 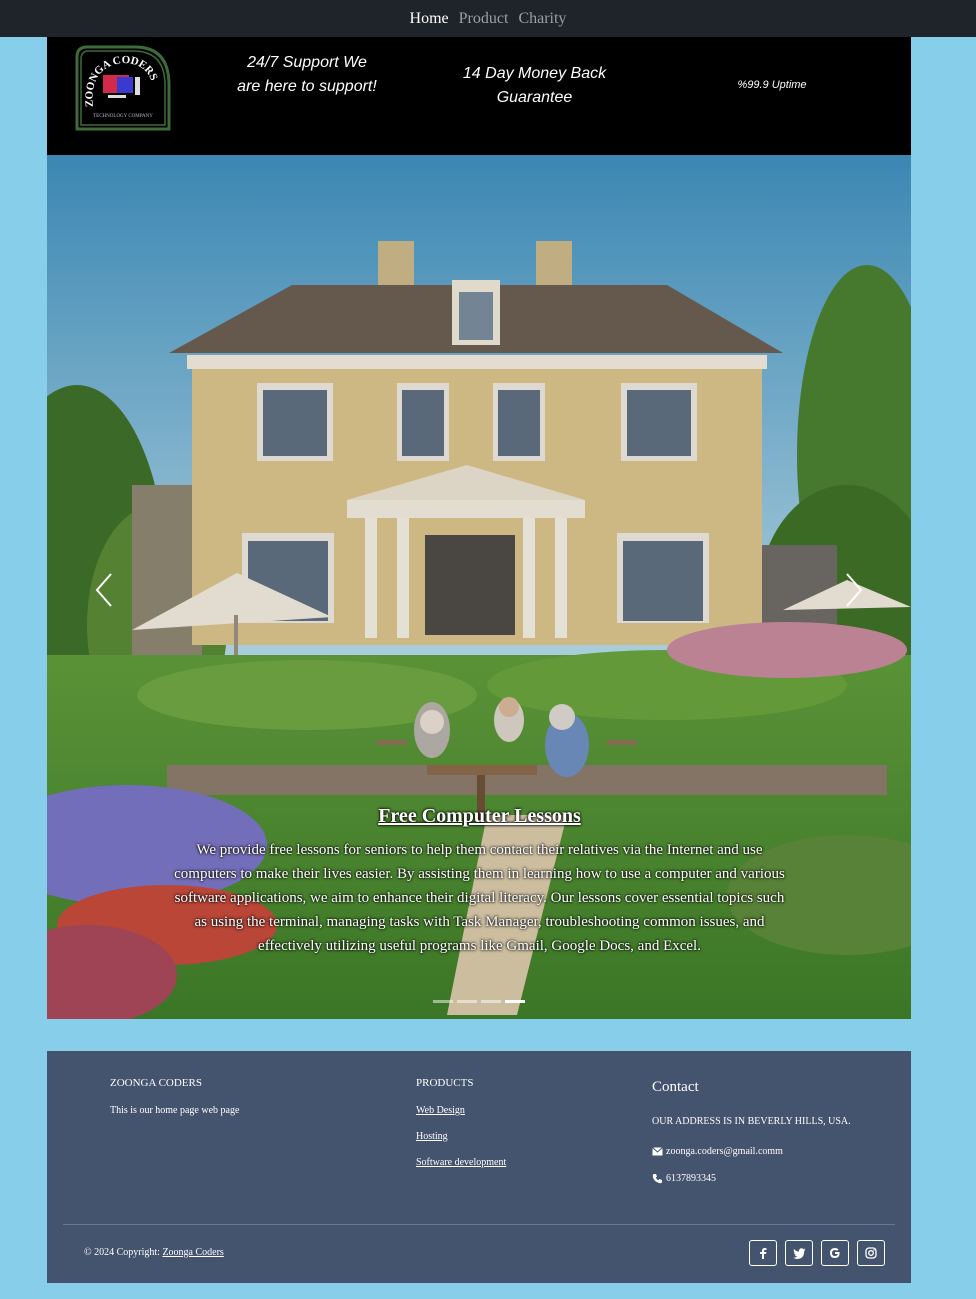 I want to click on footer-about-heading: ZOONGA CODERS, so click(x=156, y=1083).